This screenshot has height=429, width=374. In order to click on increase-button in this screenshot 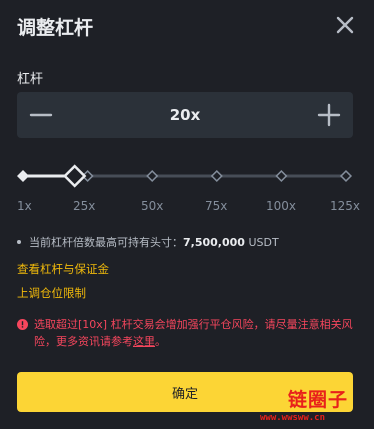, I will do `click(329, 115)`.